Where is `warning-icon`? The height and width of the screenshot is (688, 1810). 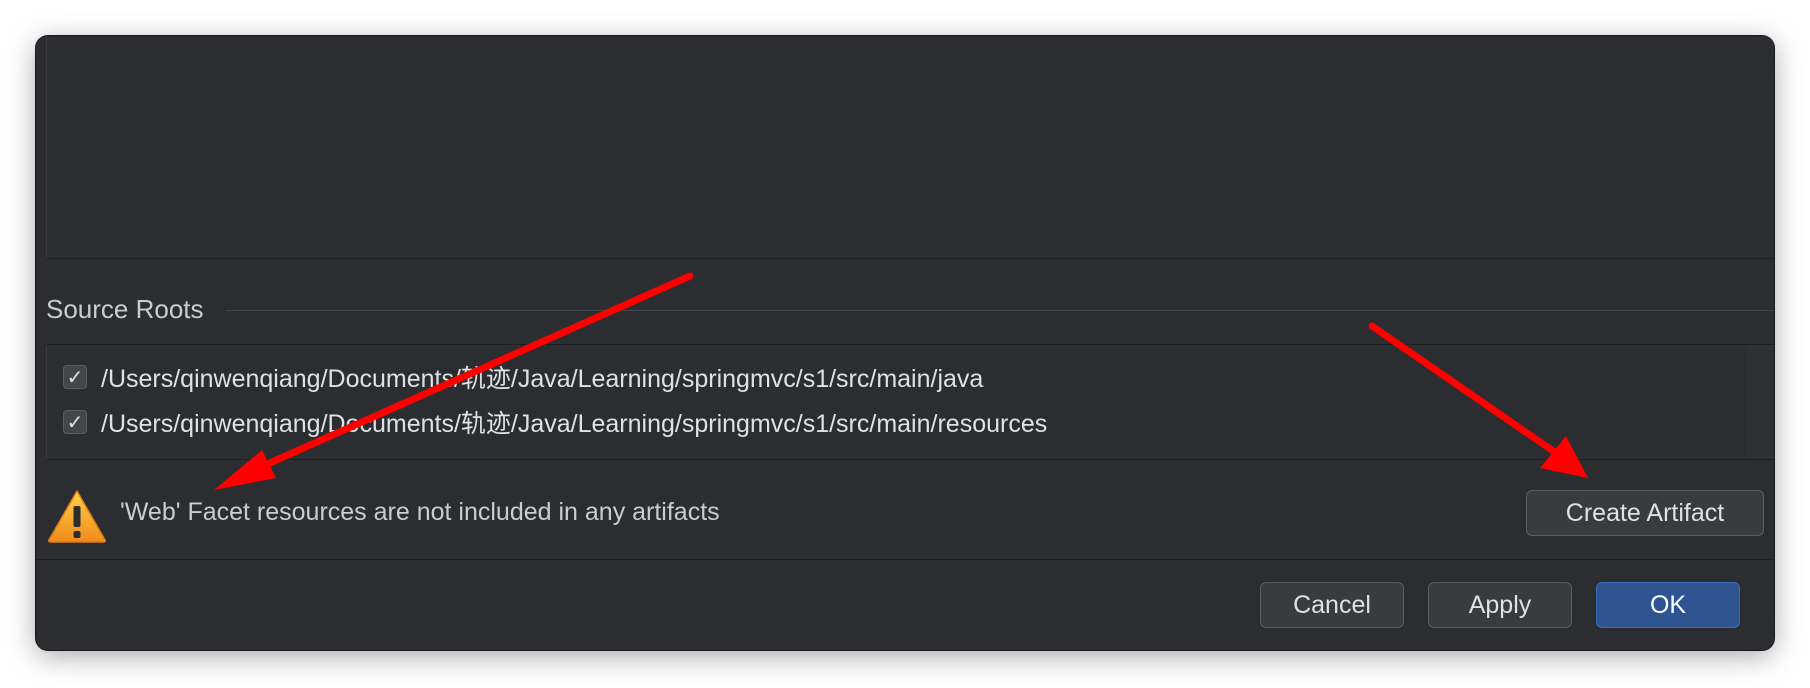
warning-icon is located at coordinates (77, 516).